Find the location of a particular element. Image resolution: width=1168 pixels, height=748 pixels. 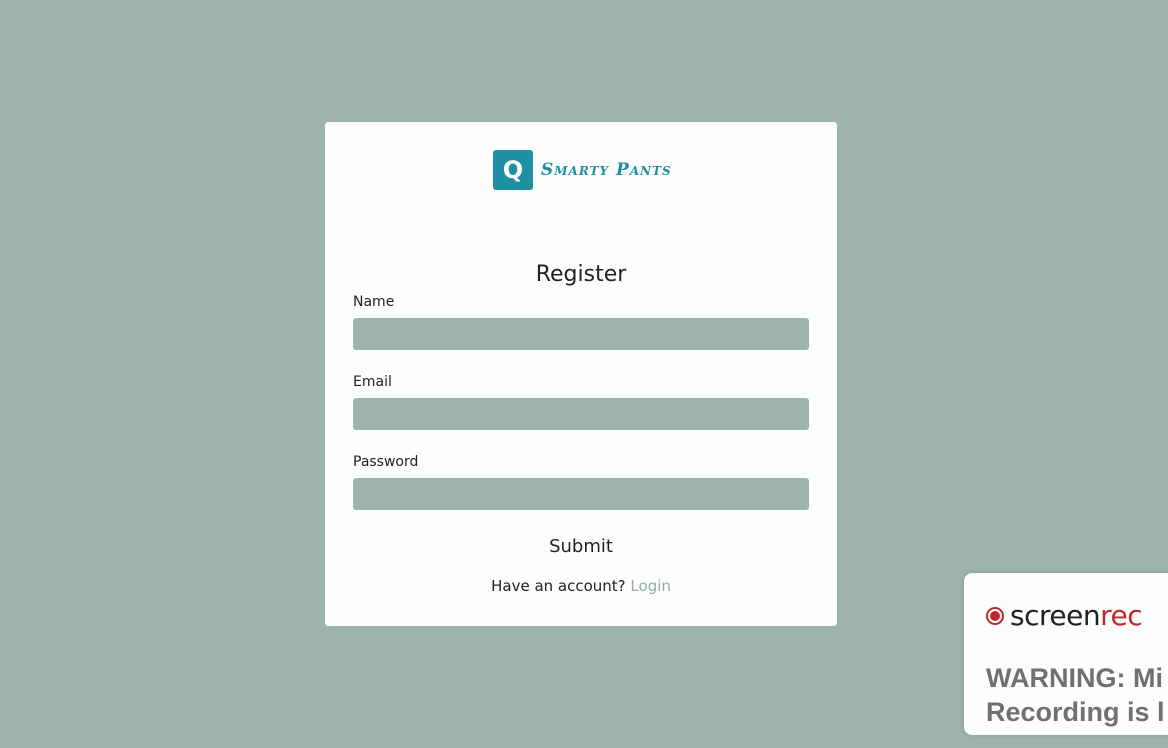

login-link: Login is located at coordinates (650, 586).